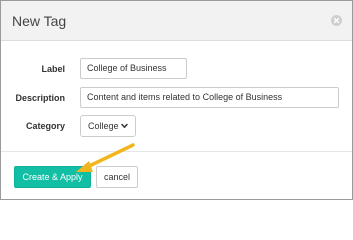 The height and width of the screenshot is (240, 353). What do you see at coordinates (52, 177) in the screenshot?
I see `create-and-apply-button: Create & Apply` at bounding box center [52, 177].